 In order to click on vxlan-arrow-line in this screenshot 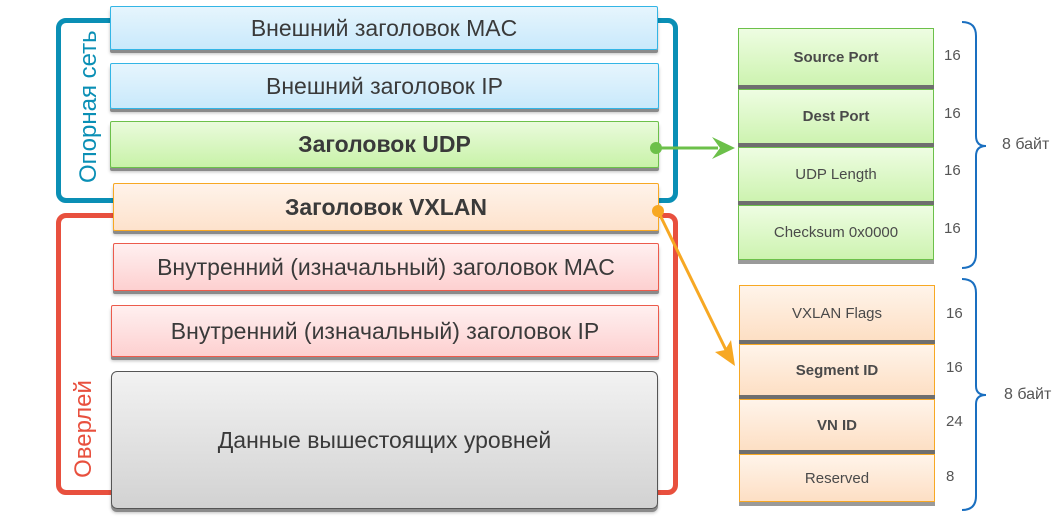, I will do `click(692, 280)`.